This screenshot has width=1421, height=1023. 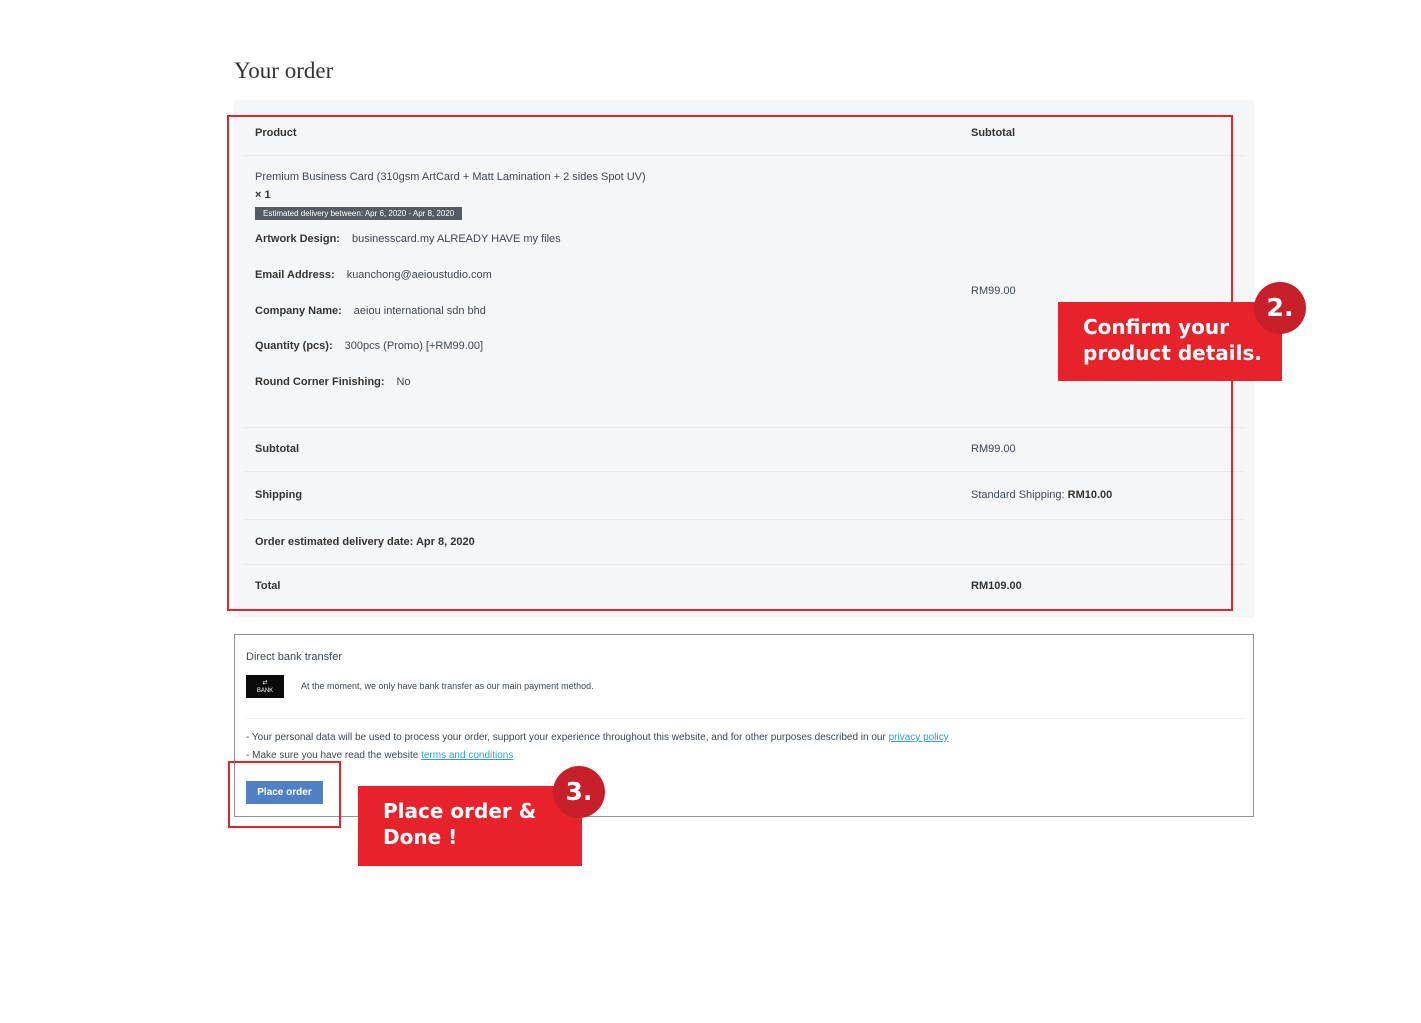 I want to click on privacy-policy-link: privacy policy, so click(x=919, y=737).